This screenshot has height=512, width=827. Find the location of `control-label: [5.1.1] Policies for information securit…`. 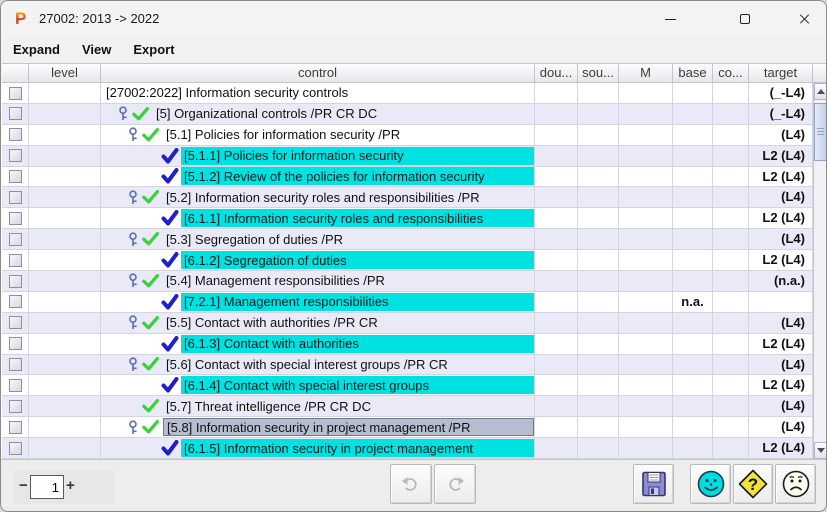

control-label: [5.1.1] Policies for information securit… is located at coordinates (357, 155).